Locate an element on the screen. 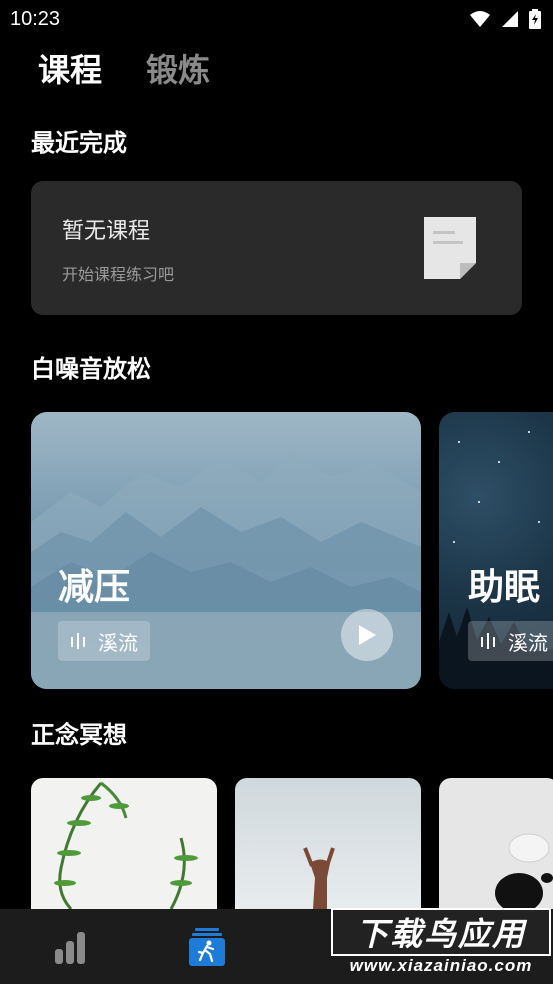 The width and height of the screenshot is (553, 984). status-time: 10:23 is located at coordinates (35, 19).